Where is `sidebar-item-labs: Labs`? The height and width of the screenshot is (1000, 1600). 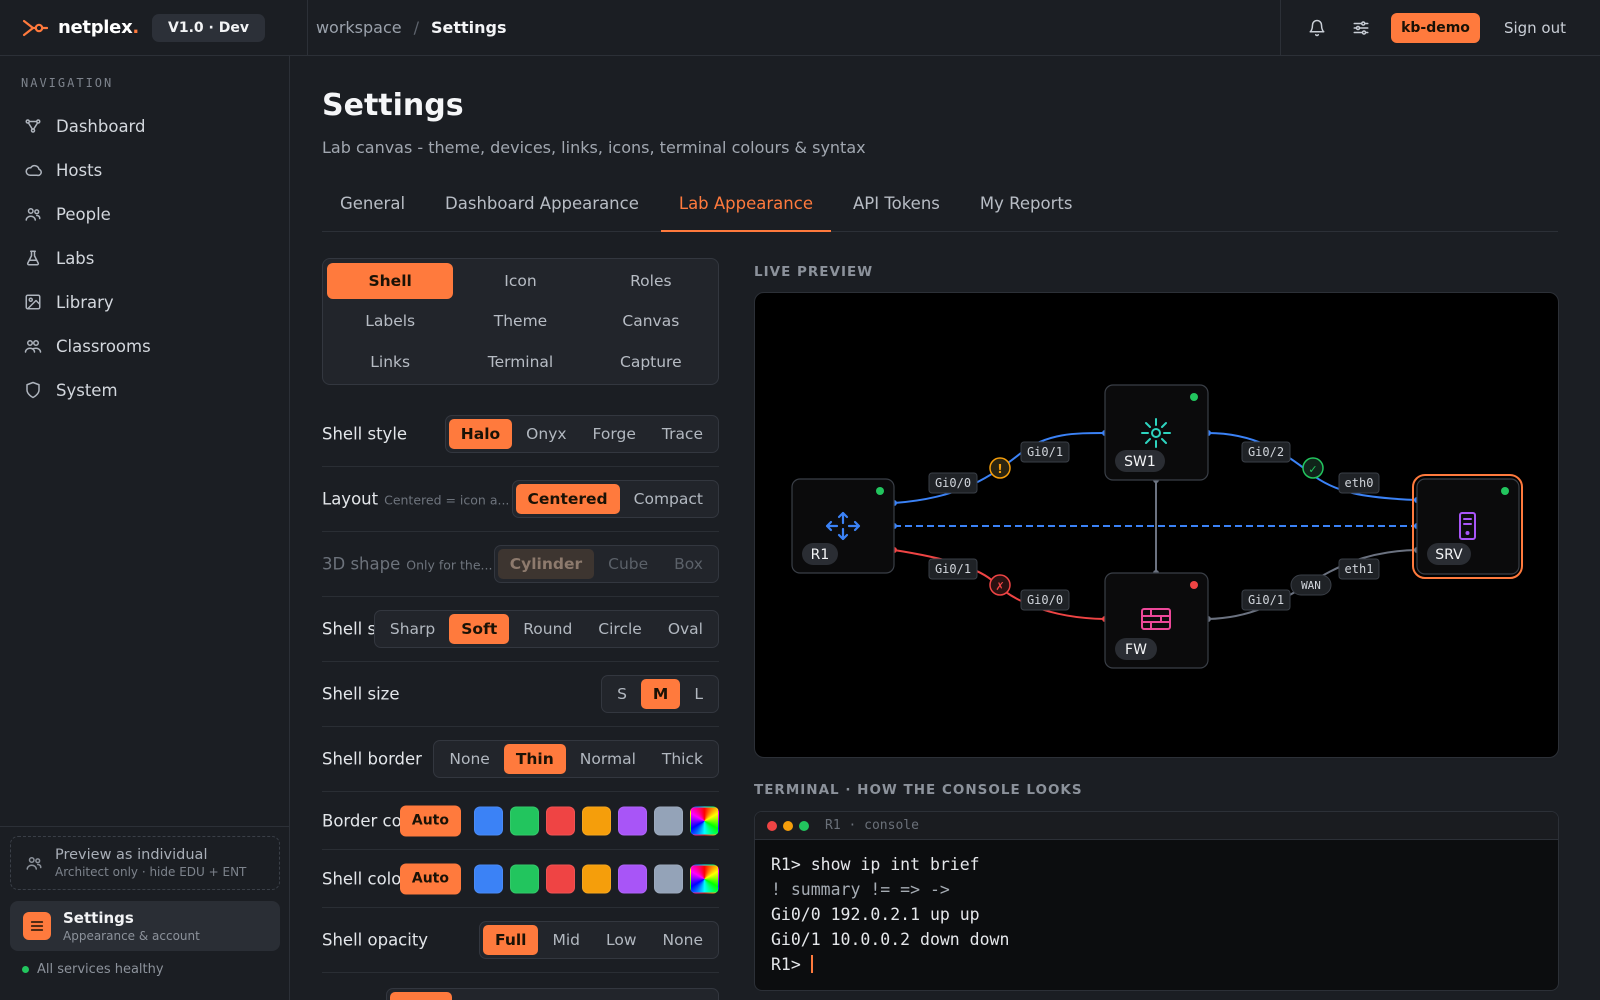 sidebar-item-labs: Labs is located at coordinates (145, 258).